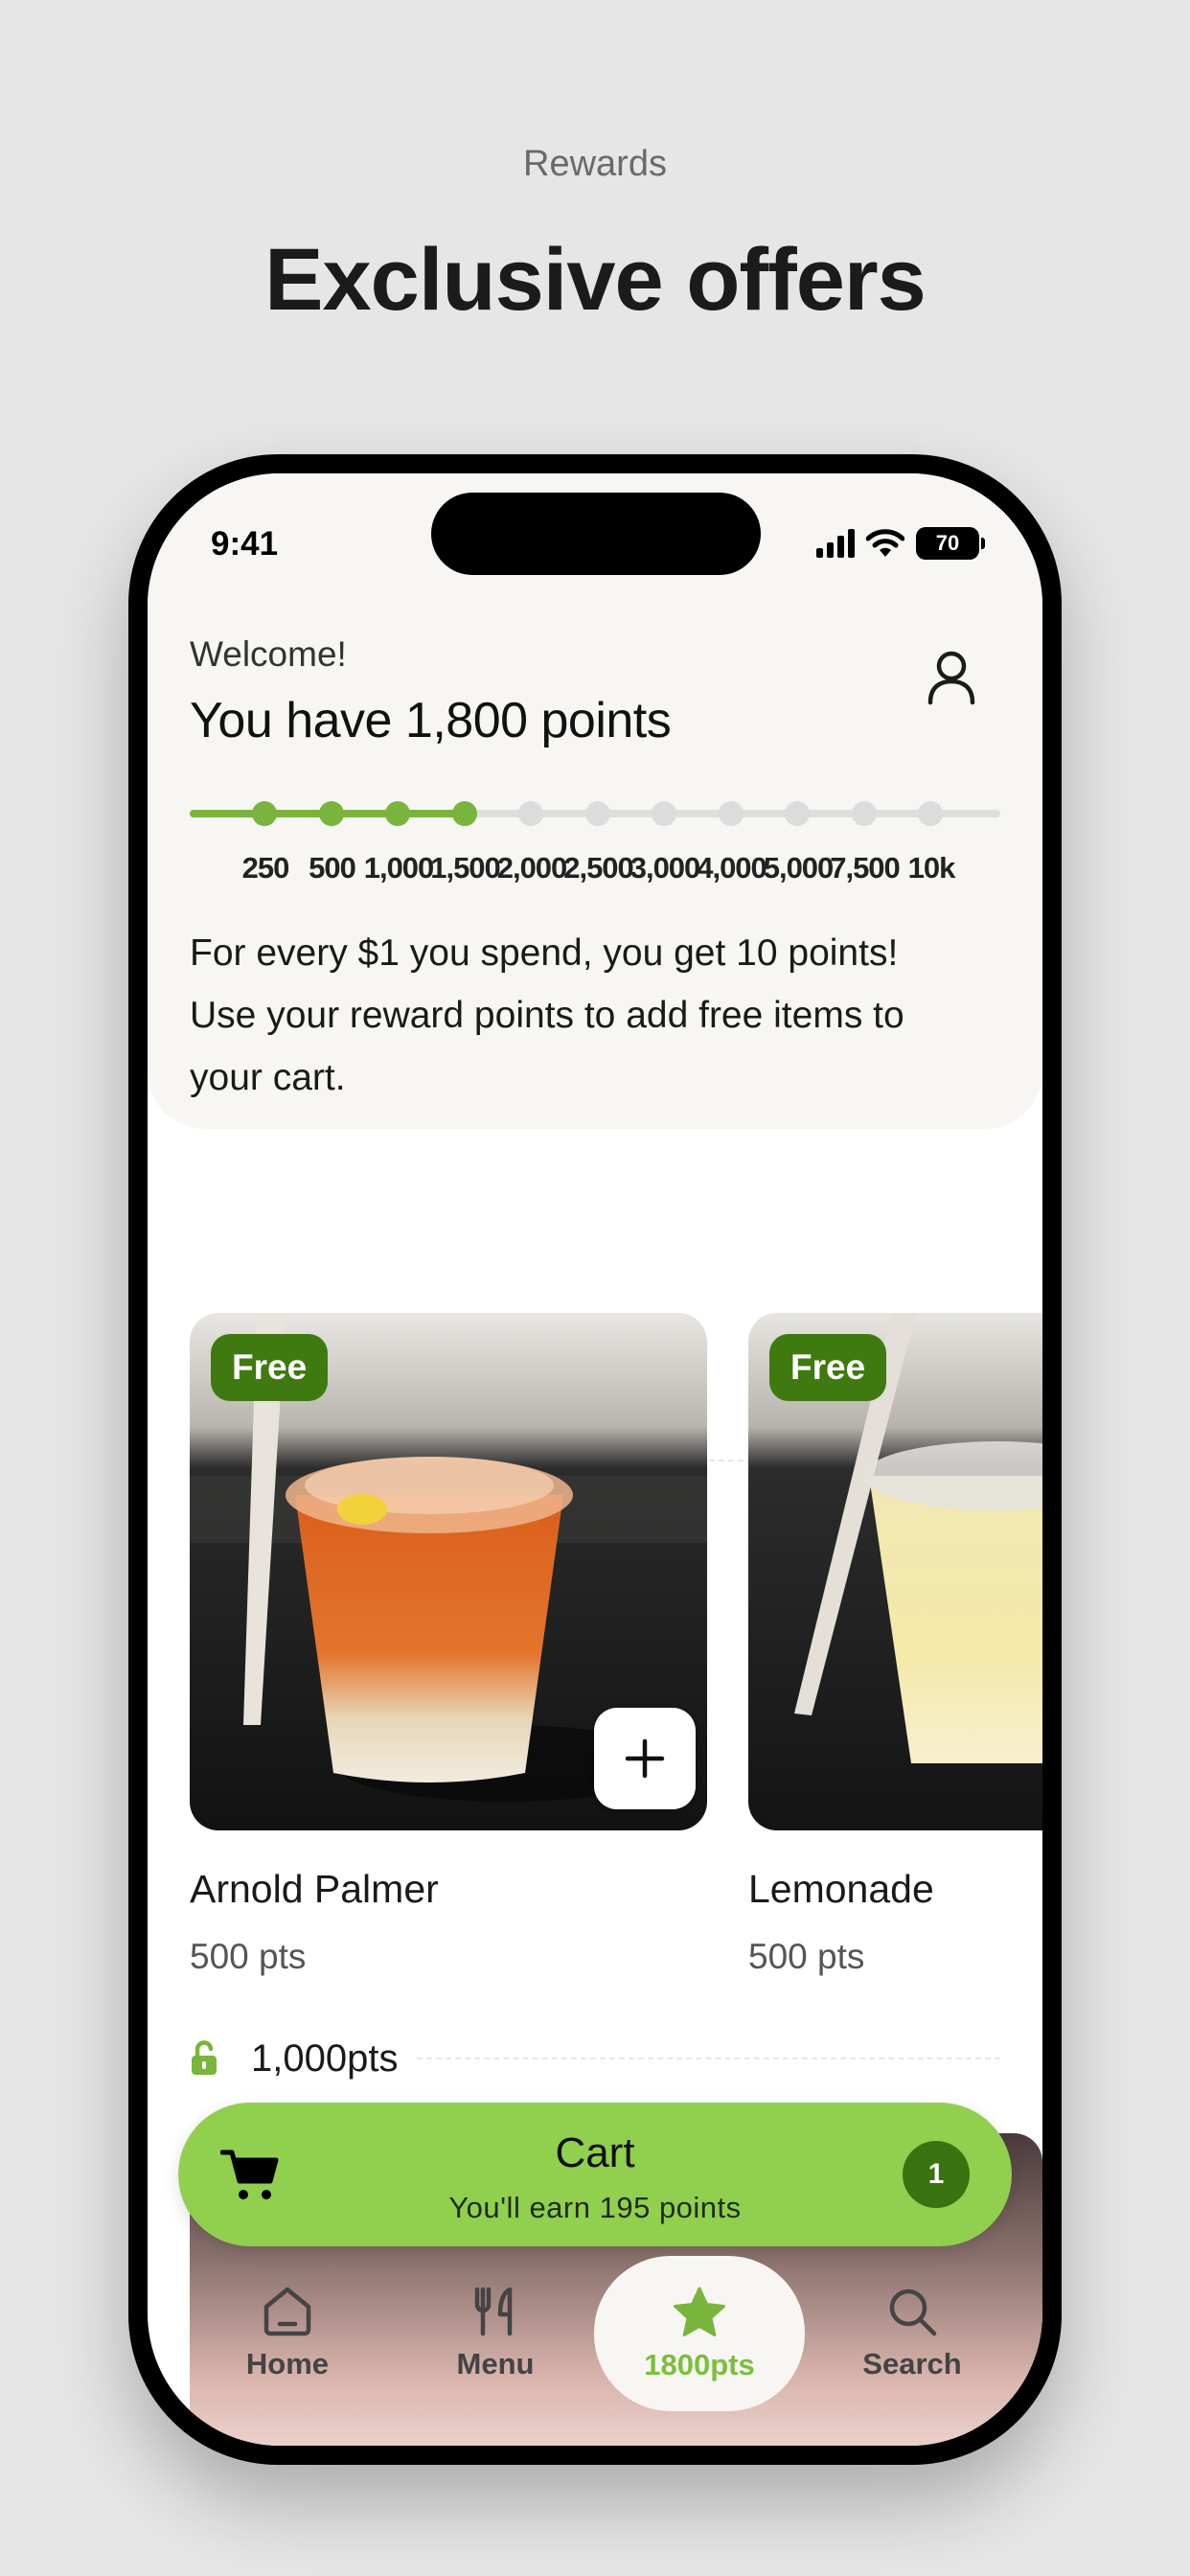 The width and height of the screenshot is (1190, 2576). What do you see at coordinates (206, 2058) in the screenshot?
I see `unlock-icon` at bounding box center [206, 2058].